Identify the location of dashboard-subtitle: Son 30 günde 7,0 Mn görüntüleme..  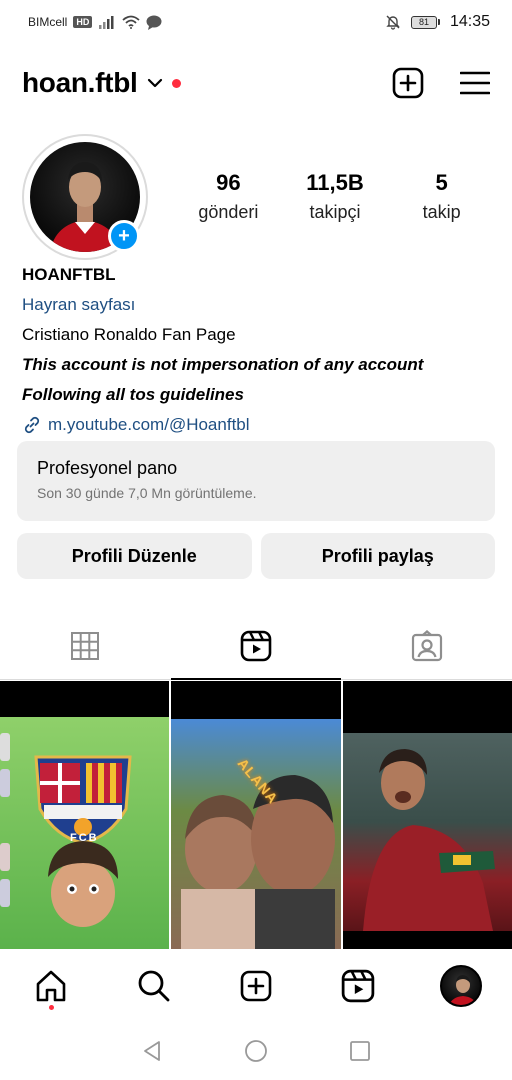
(147, 493).